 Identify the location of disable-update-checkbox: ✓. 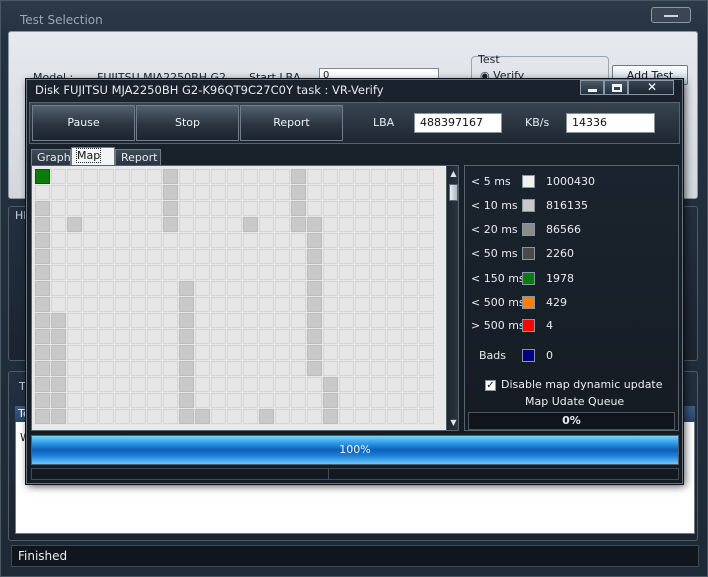
(490, 385).